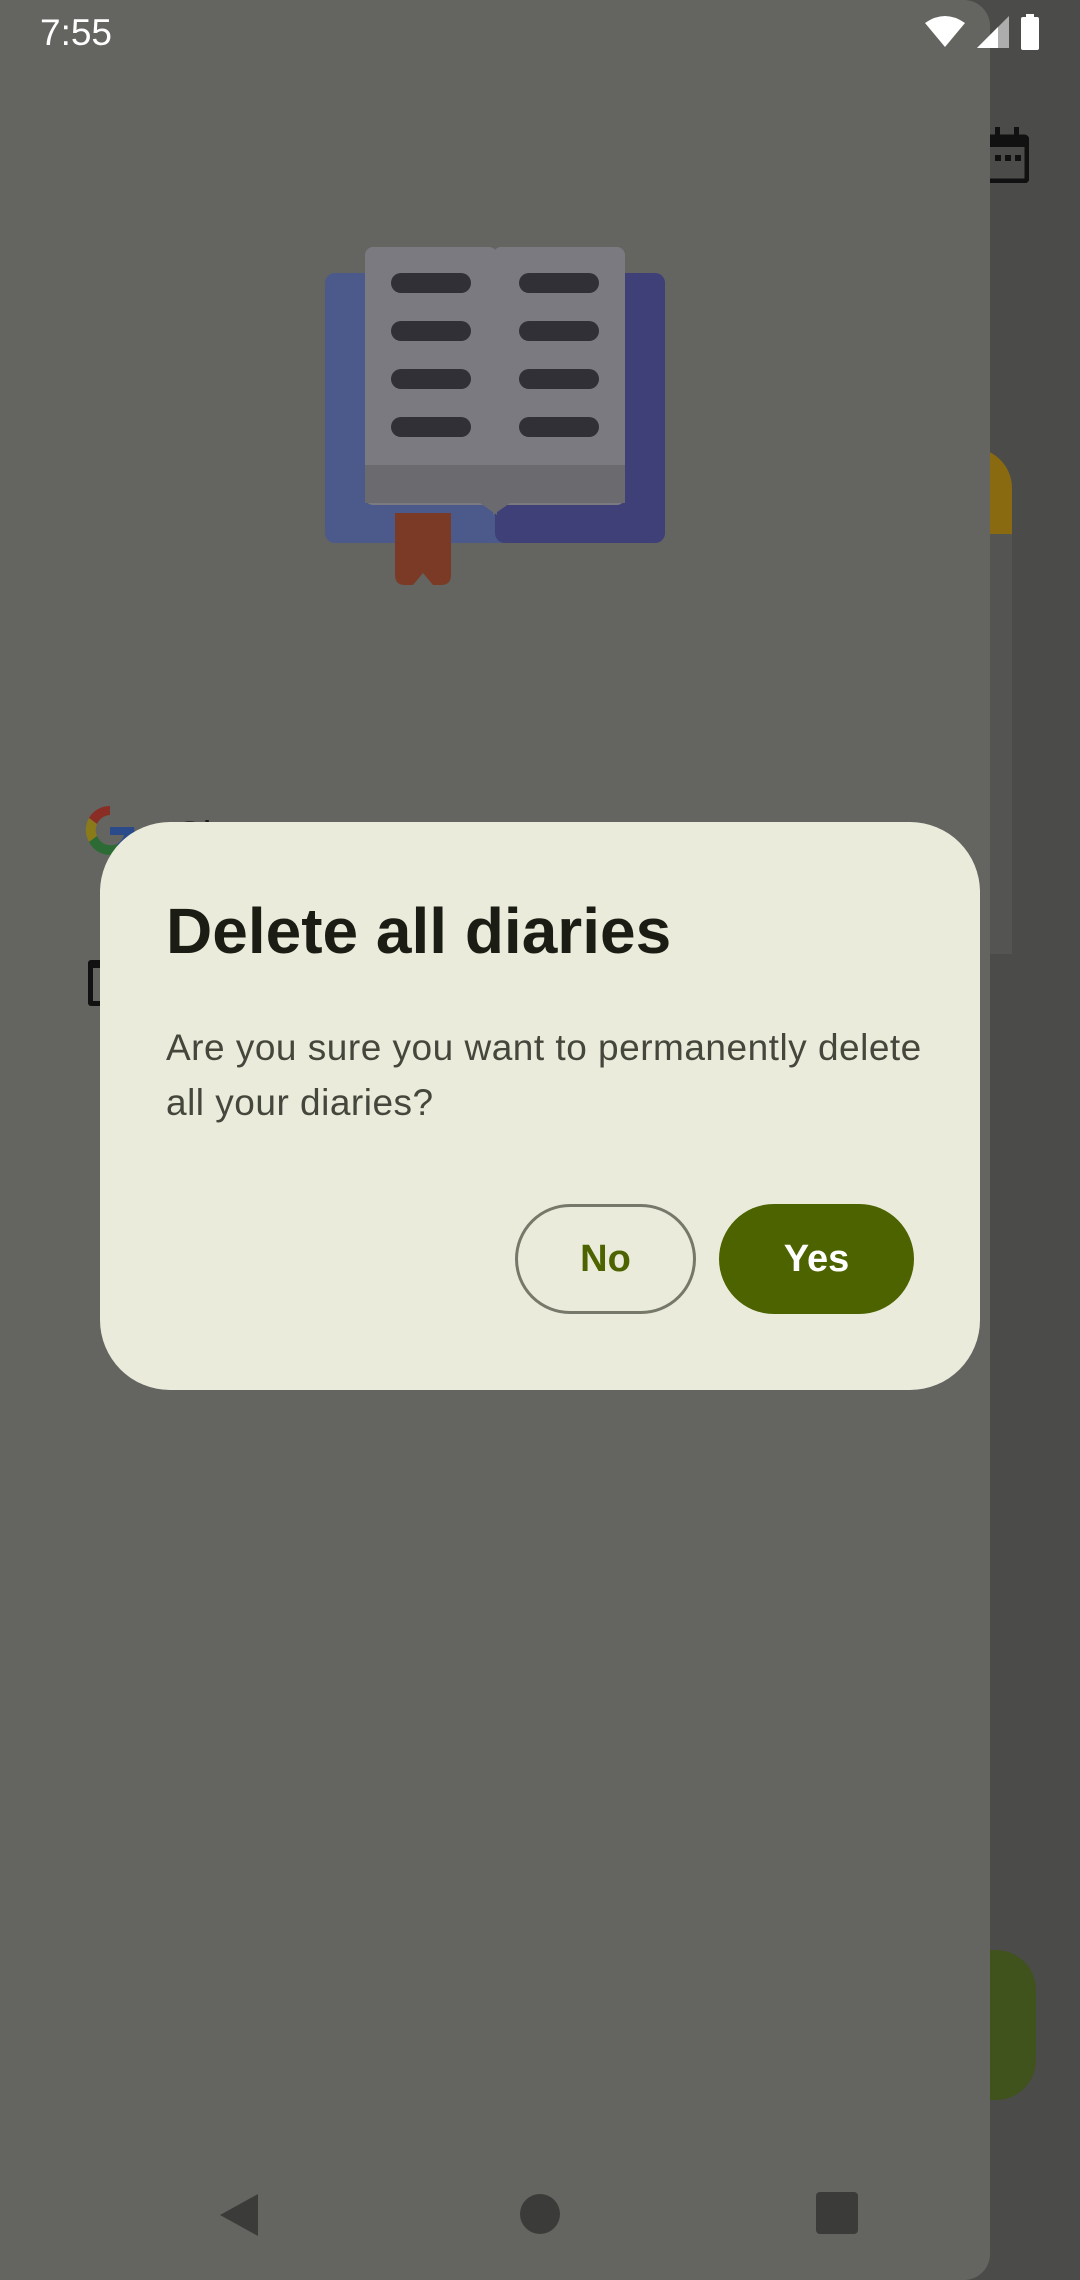  Describe the element at coordinates (837, 2213) in the screenshot. I see `recents-icon` at that location.